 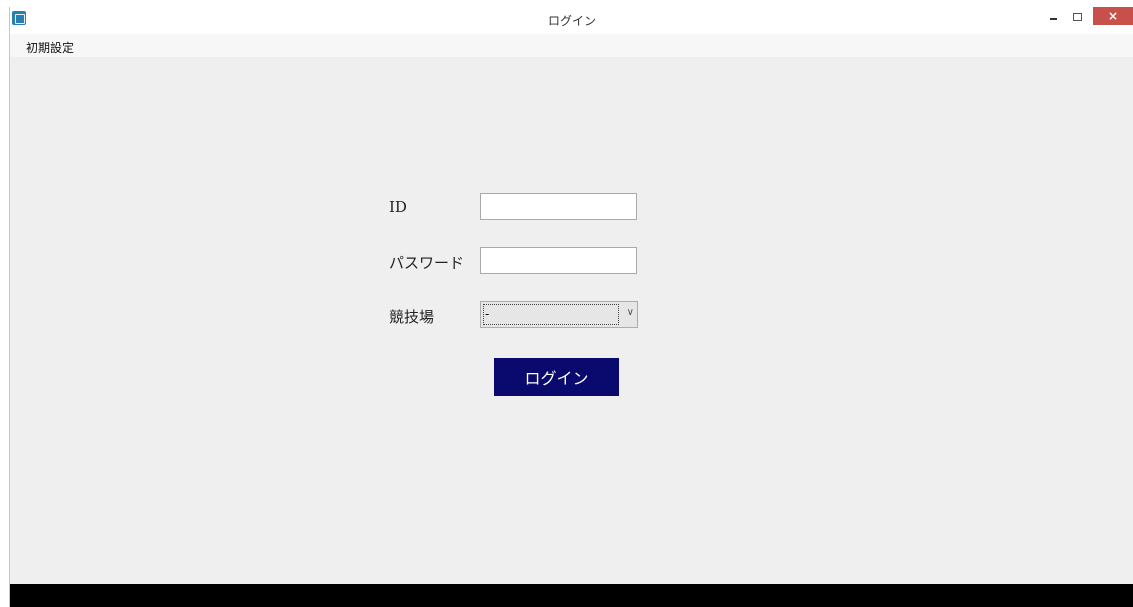 I want to click on chevron-down-icon: ∨, so click(x=630, y=312).